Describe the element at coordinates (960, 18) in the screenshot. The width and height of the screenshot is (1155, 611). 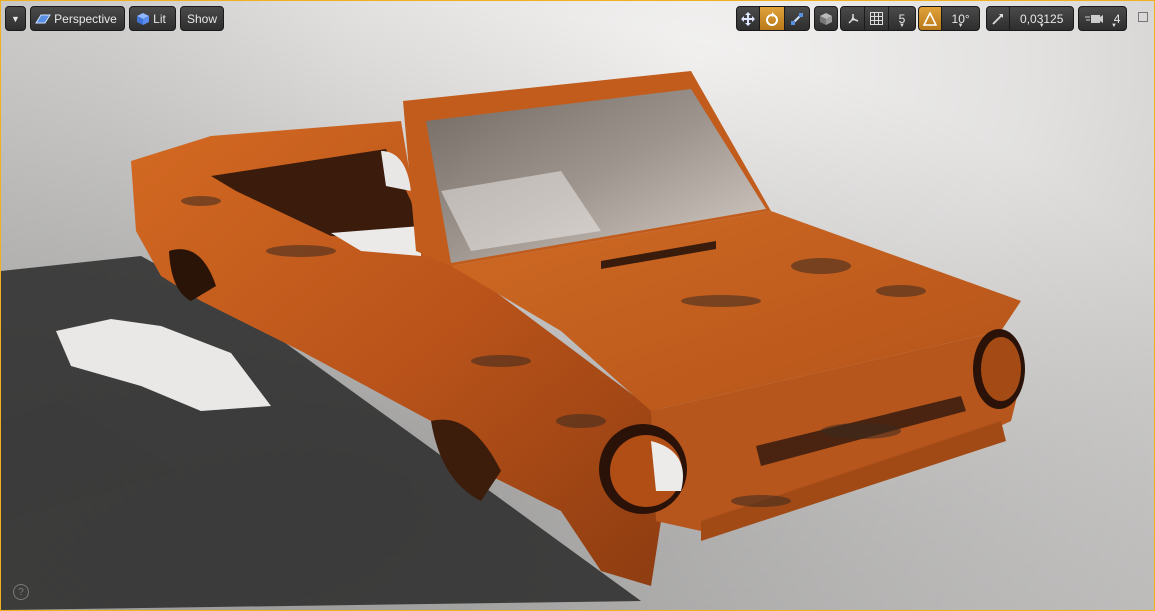
I see `rotation-snap-value: 10° ▼` at that location.